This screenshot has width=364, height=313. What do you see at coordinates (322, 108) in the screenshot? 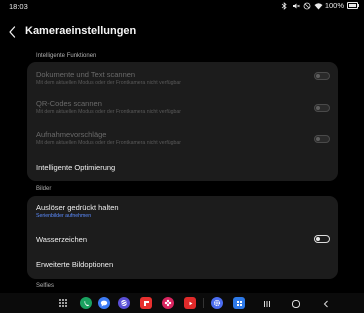
I see `toggle-qr-codes` at bounding box center [322, 108].